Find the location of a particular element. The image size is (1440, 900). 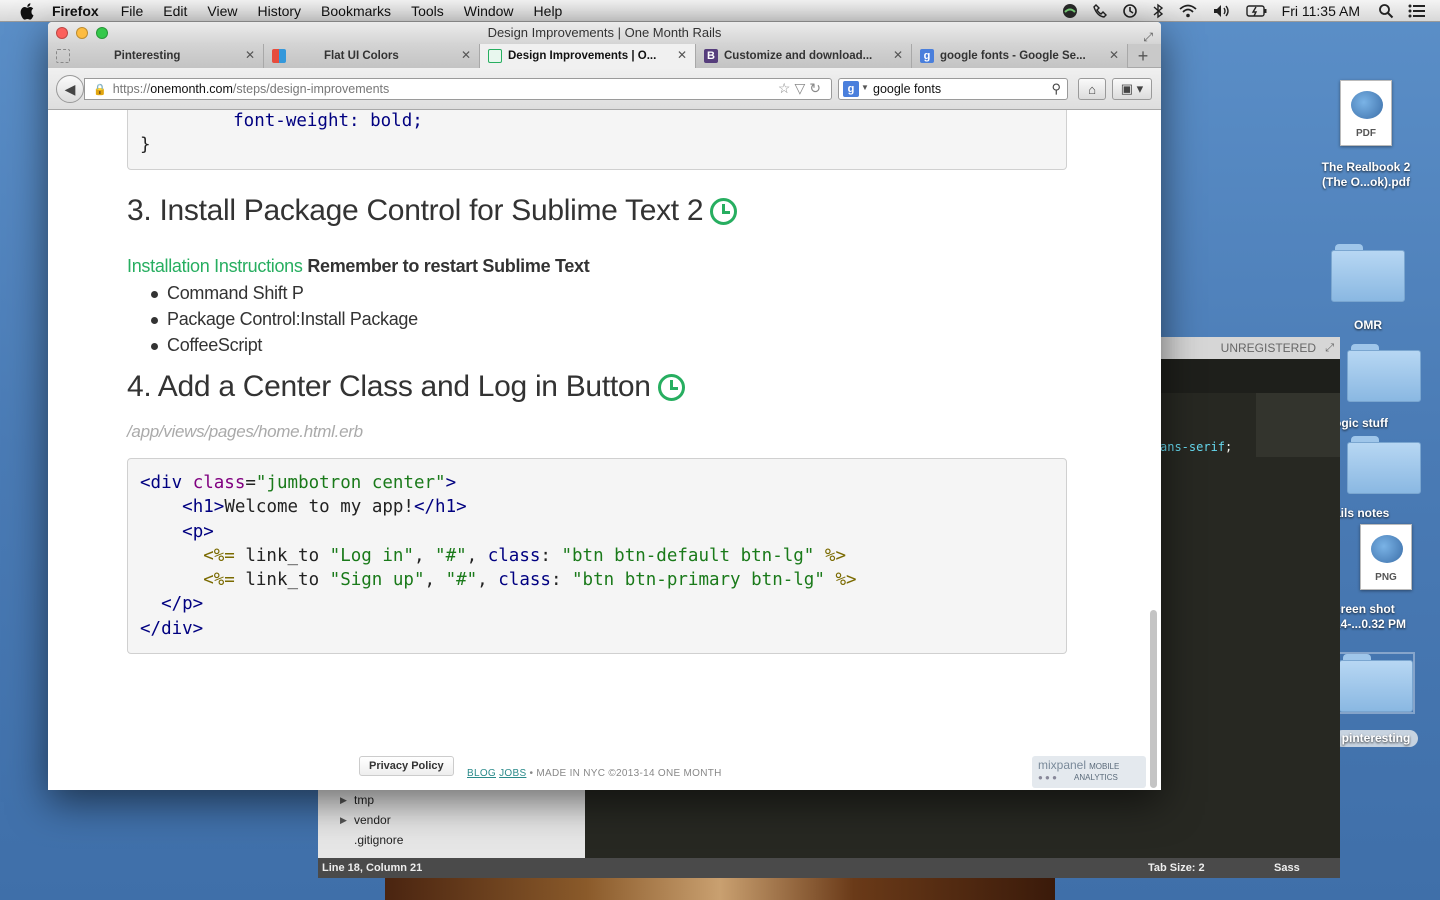

list-item: CoffeeScript is located at coordinates (284, 347).